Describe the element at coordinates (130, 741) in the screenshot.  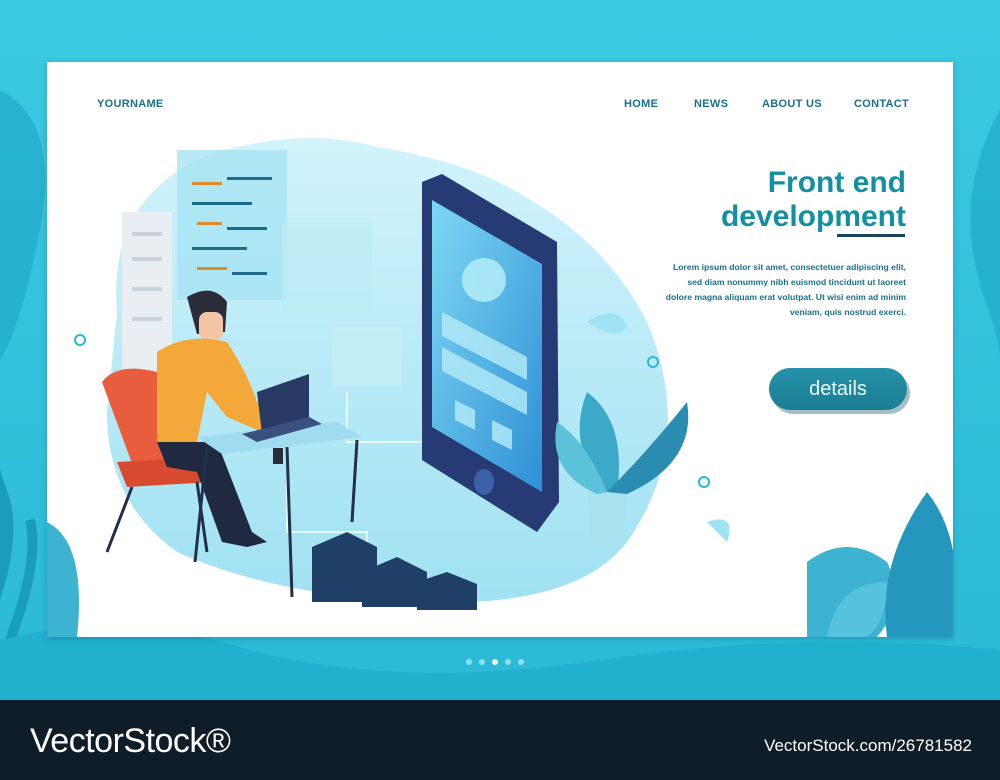
I see `watermark-logo: VectorStock®` at that location.